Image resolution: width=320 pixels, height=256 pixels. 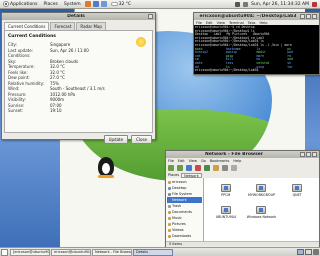 I want to click on places-menu: Places, so click(x=51, y=4).